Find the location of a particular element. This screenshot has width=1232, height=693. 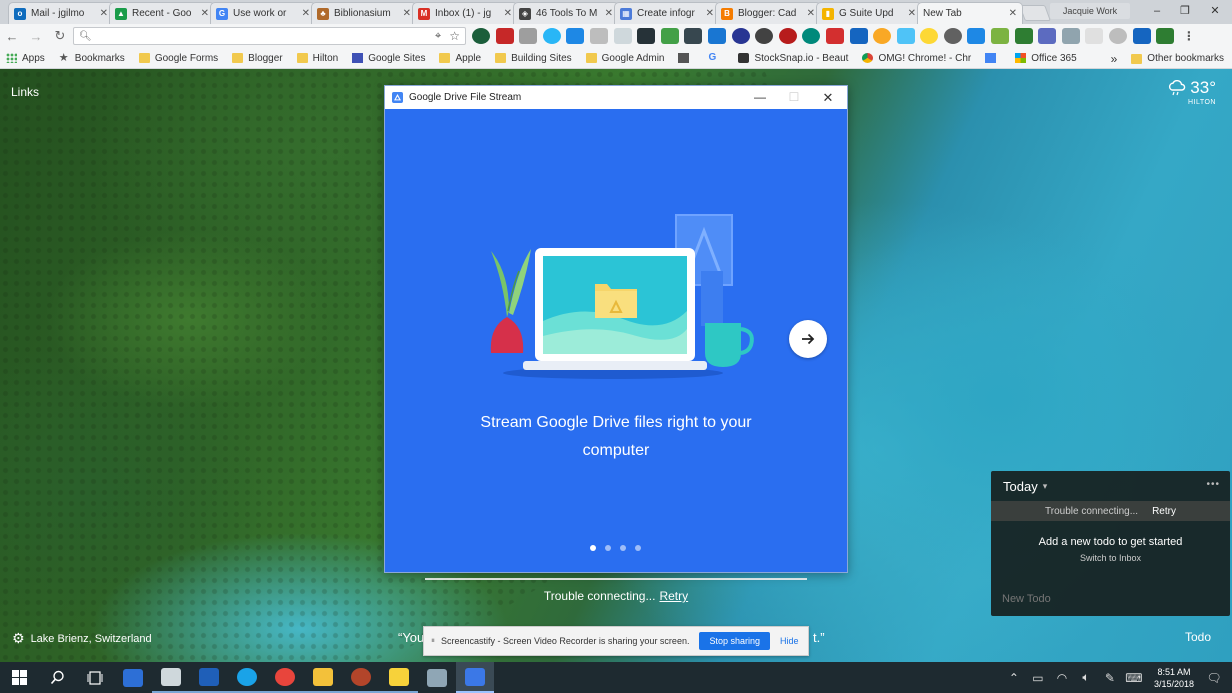

chrome-menu-icon: ⋮ is located at coordinates (1189, 36).